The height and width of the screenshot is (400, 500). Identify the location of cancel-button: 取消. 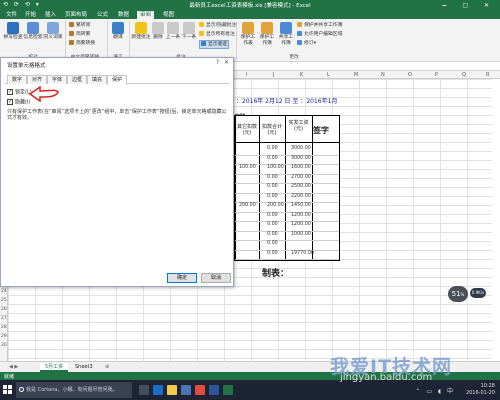
(216, 278).